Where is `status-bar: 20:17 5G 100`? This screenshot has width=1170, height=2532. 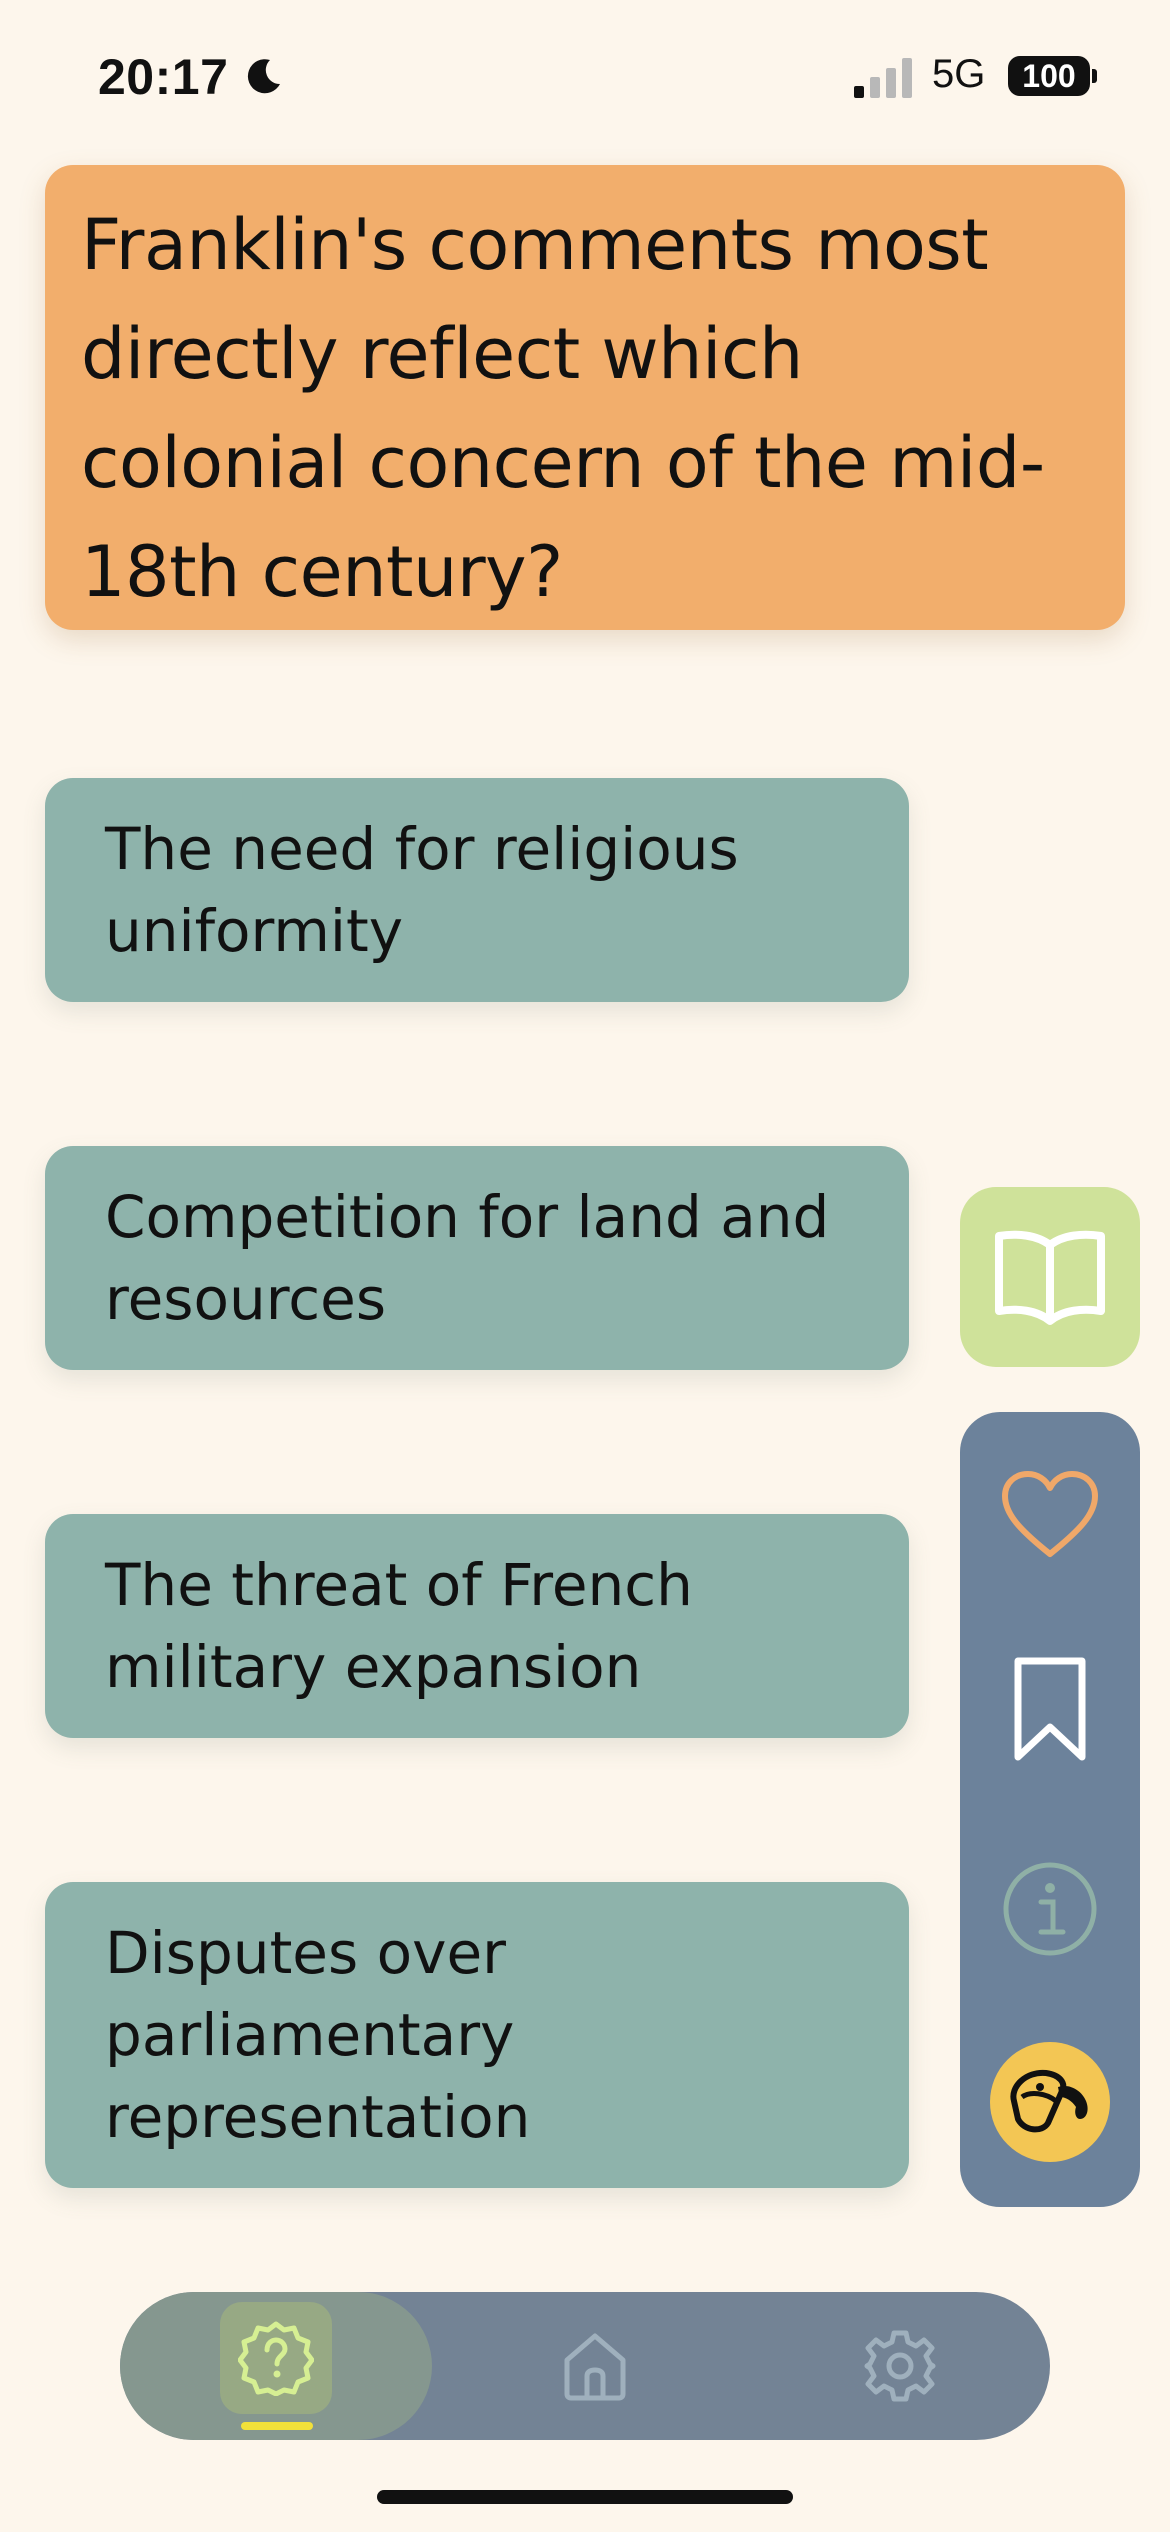 status-bar: 20:17 5G 100 is located at coordinates (585, 75).